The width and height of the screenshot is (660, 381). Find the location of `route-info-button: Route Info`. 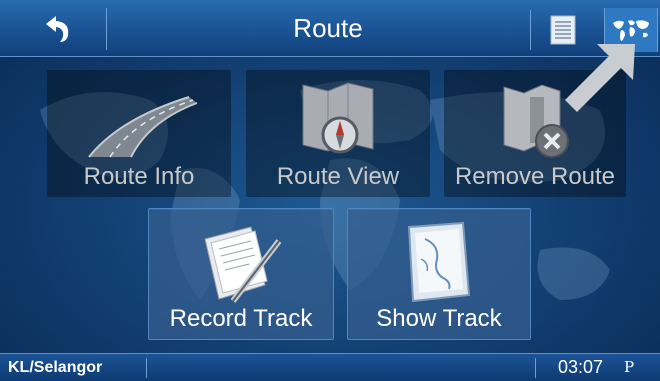

route-info-button: Route Info is located at coordinates (139, 133).